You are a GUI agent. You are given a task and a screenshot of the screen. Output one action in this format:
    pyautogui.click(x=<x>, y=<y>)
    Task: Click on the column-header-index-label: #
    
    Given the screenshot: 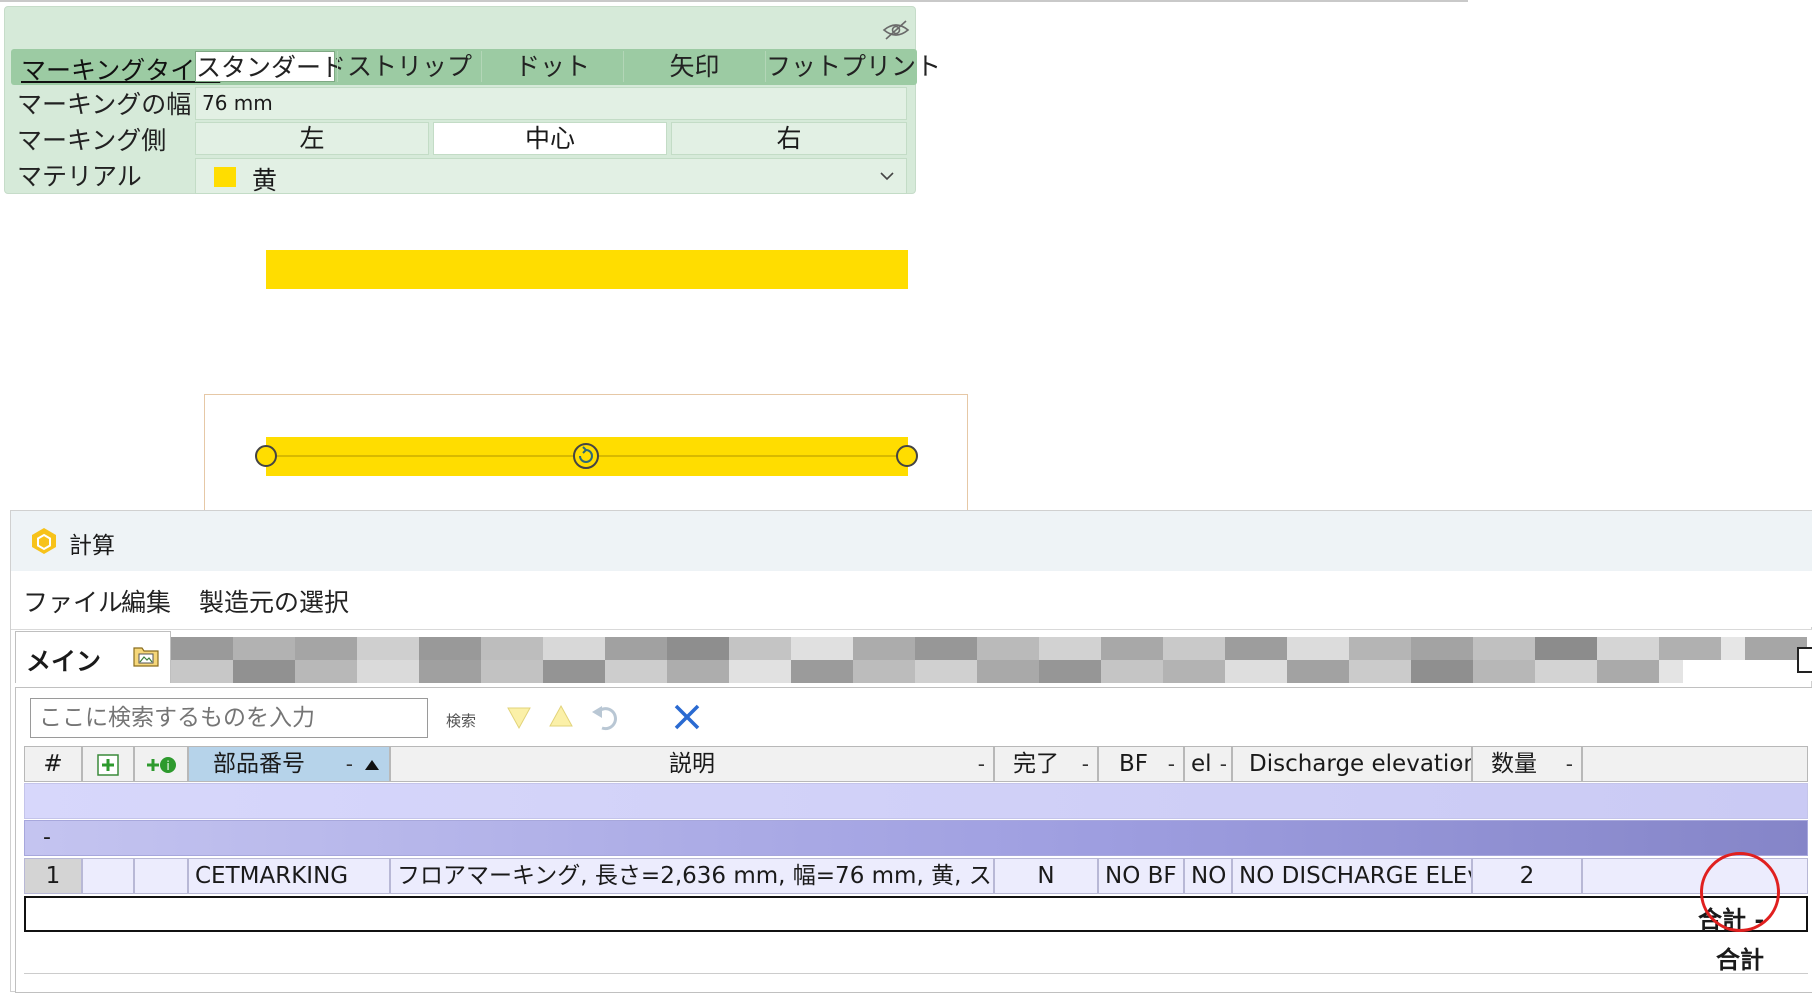 What is the action you would take?
    pyautogui.click(x=53, y=764)
    